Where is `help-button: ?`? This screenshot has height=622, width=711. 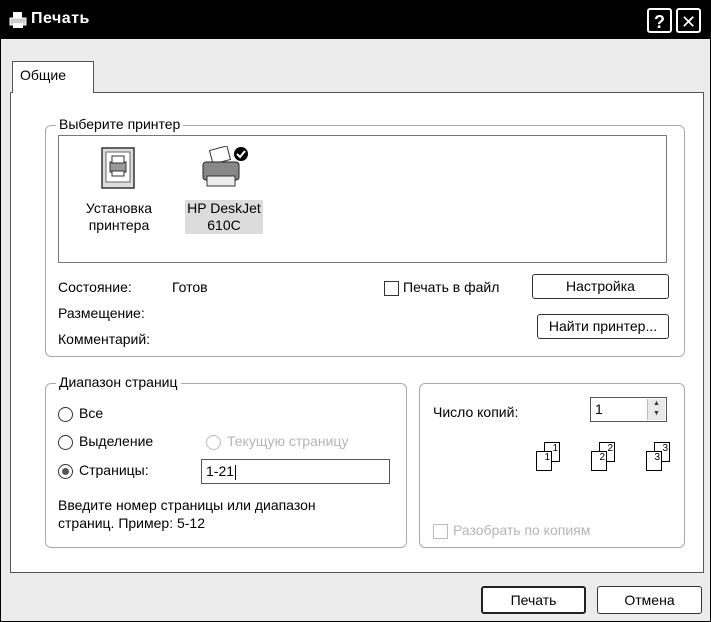 help-button: ? is located at coordinates (659, 20).